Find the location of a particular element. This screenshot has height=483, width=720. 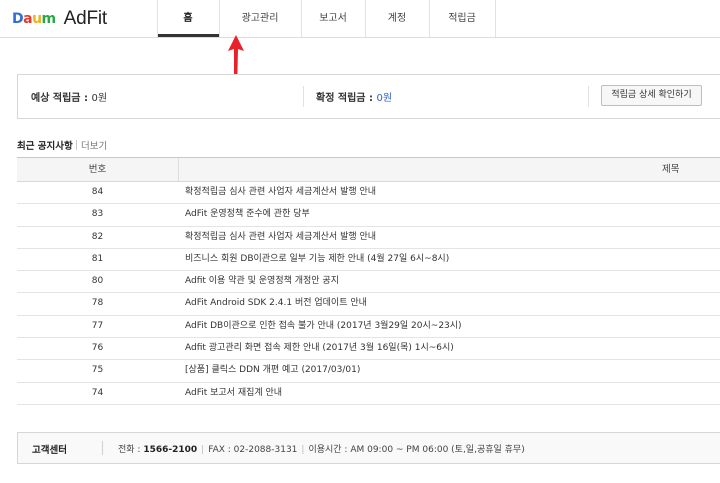

table-row: 83 AdFit 운영정책 준수에 관한 당부 is located at coordinates (368, 215).